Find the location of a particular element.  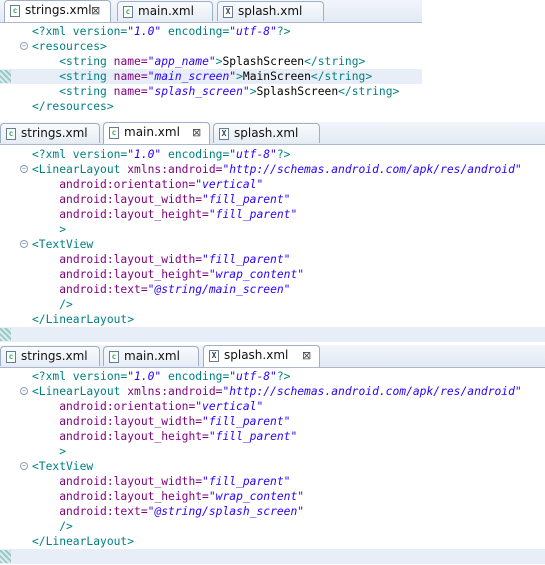

code-token: <LinearLayout is located at coordinates (80, 391).